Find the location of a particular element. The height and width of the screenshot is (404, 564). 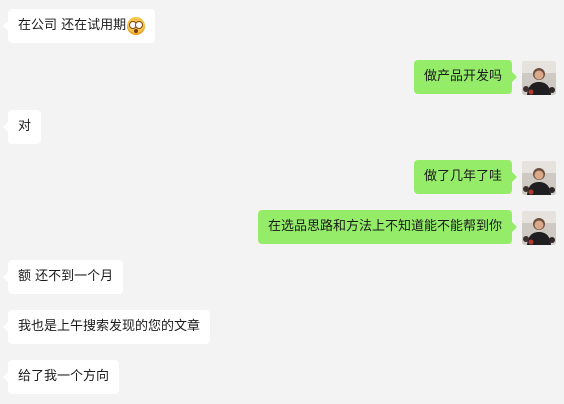

message-text: 我也是上午搜索发现的您的文章 is located at coordinates (109, 326).